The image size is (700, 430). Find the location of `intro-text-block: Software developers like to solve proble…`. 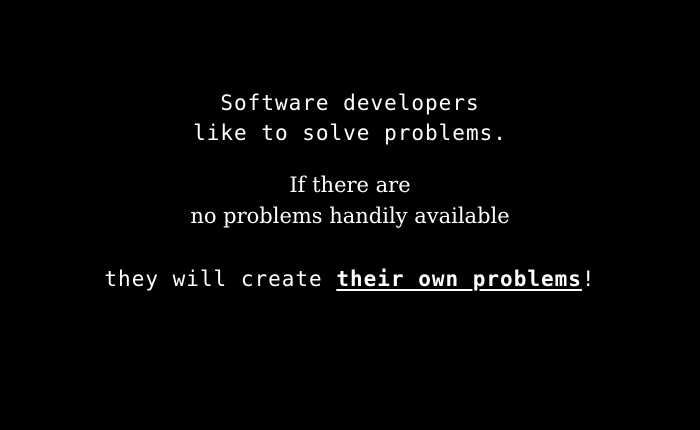

intro-text-block: Software developers like to solve proble… is located at coordinates (350, 118).